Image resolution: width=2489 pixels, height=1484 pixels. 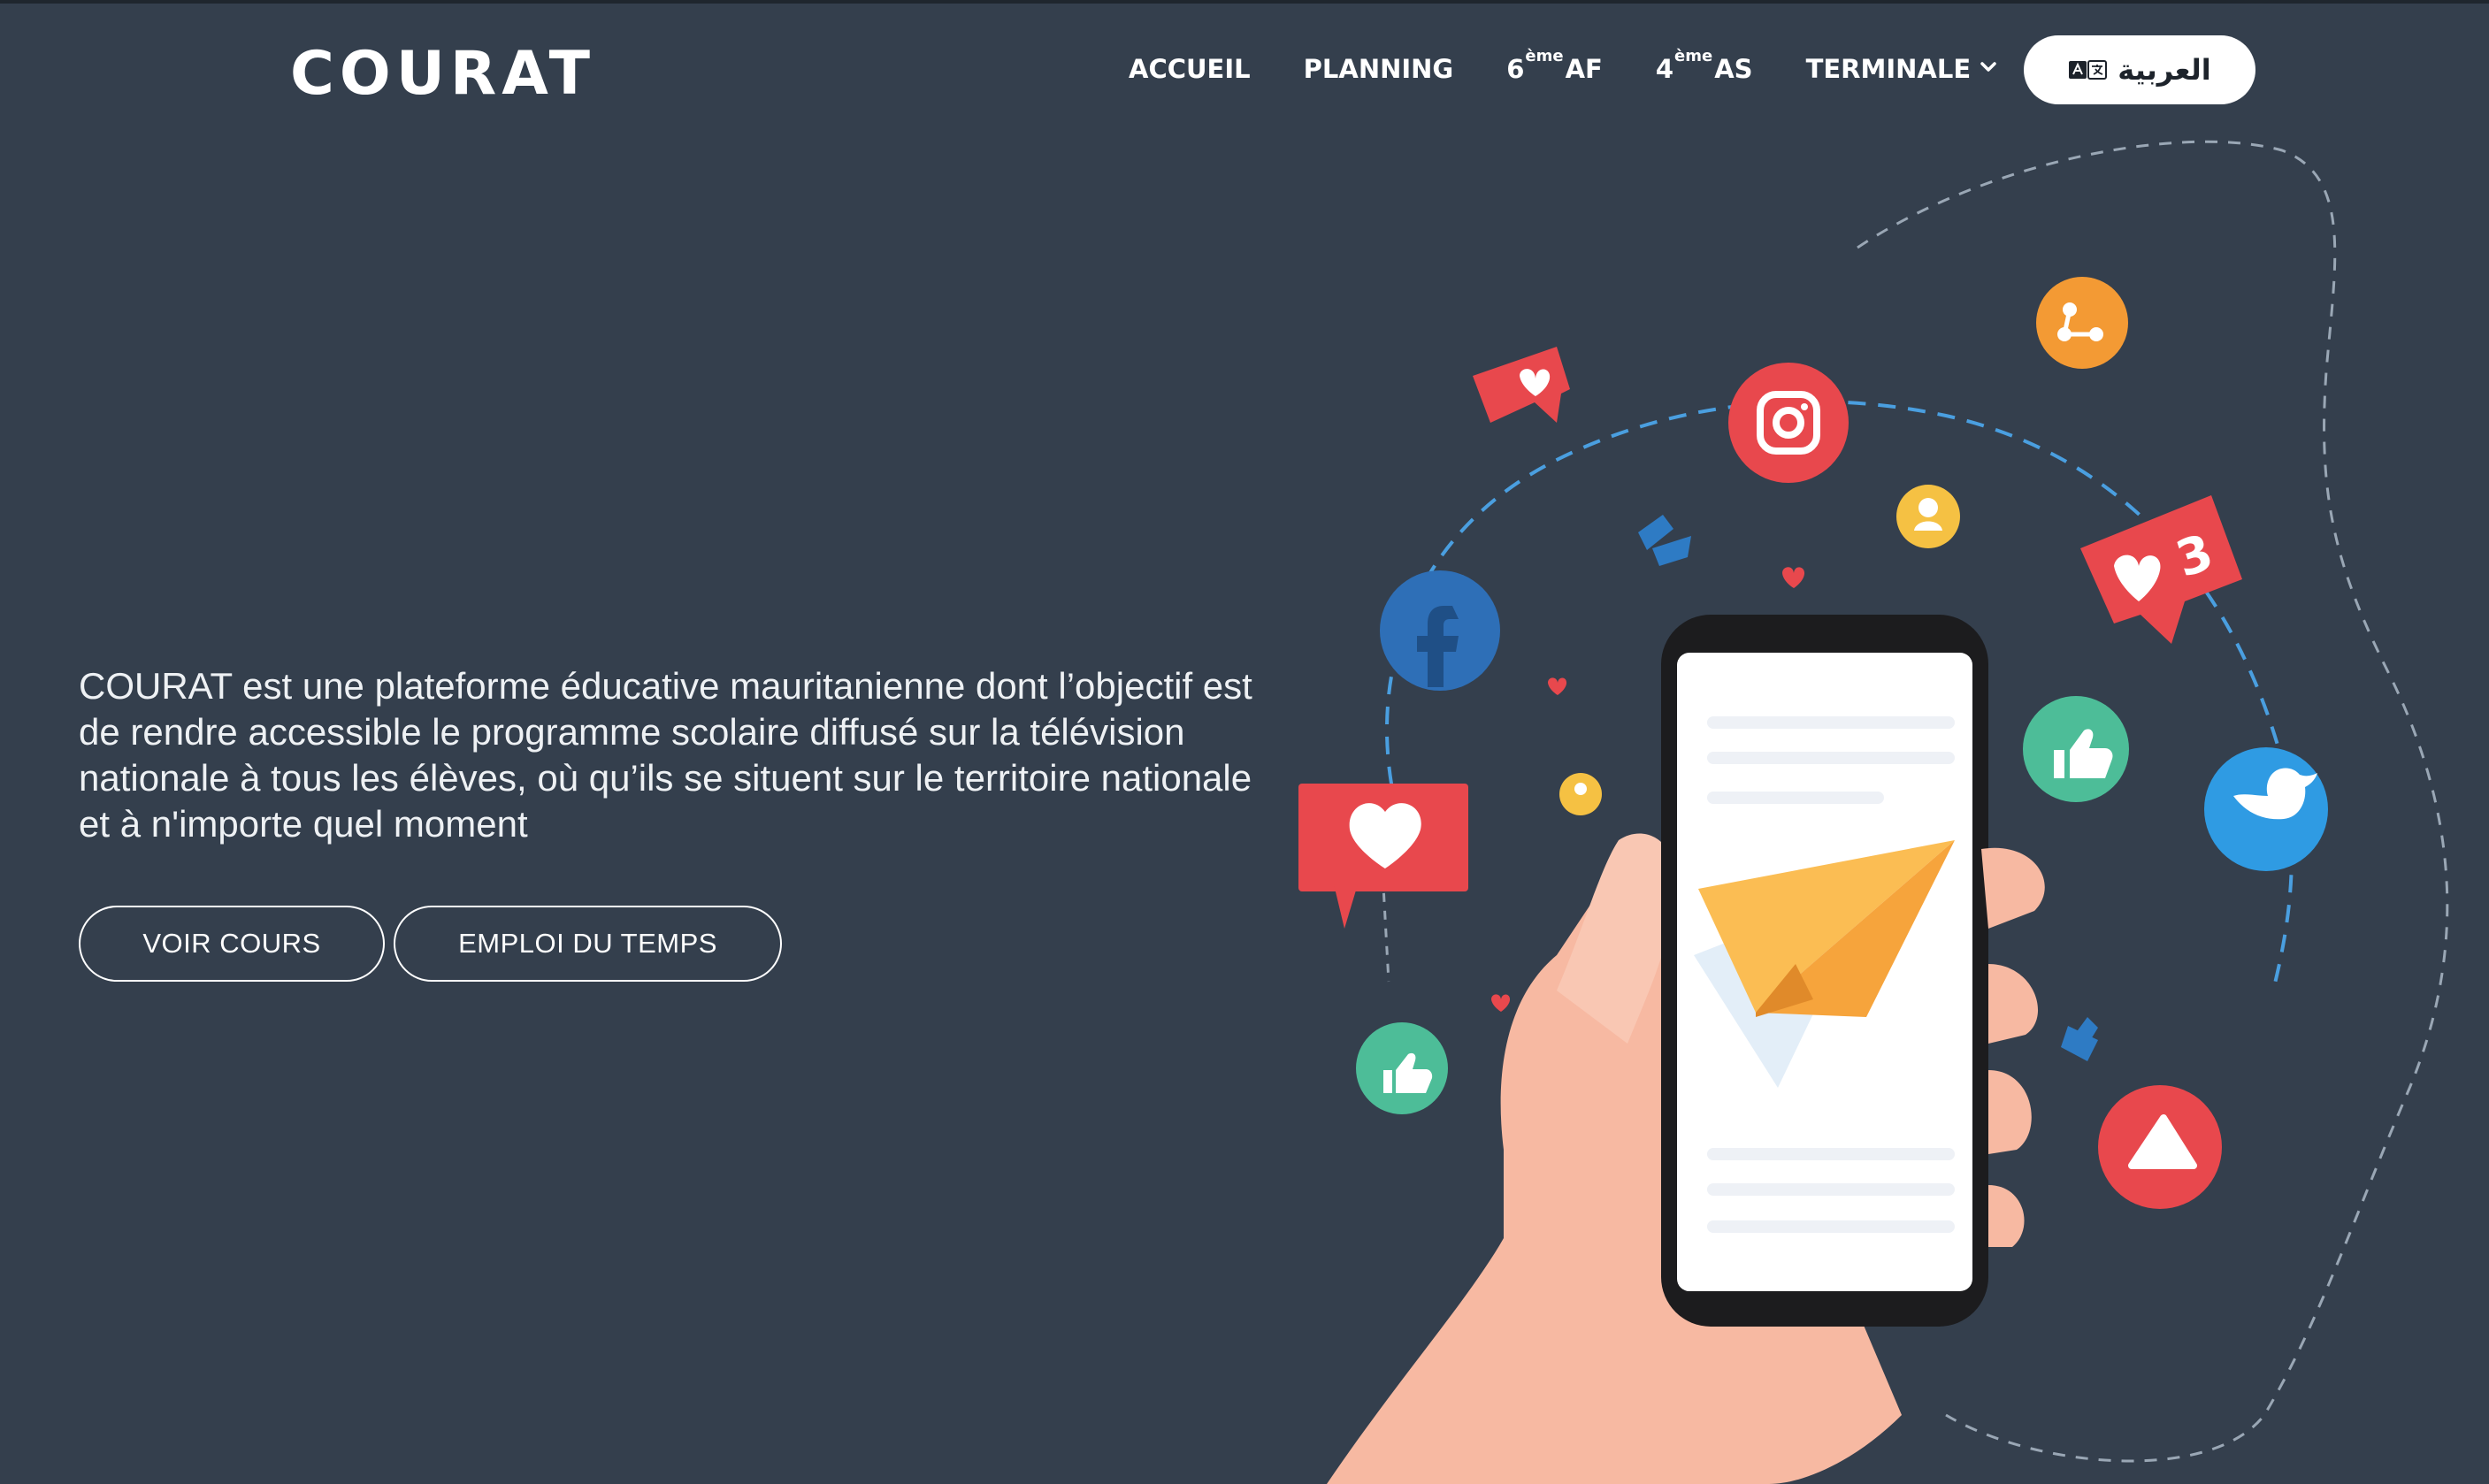 What do you see at coordinates (2088, 70) in the screenshot?
I see `translate-icon` at bounding box center [2088, 70].